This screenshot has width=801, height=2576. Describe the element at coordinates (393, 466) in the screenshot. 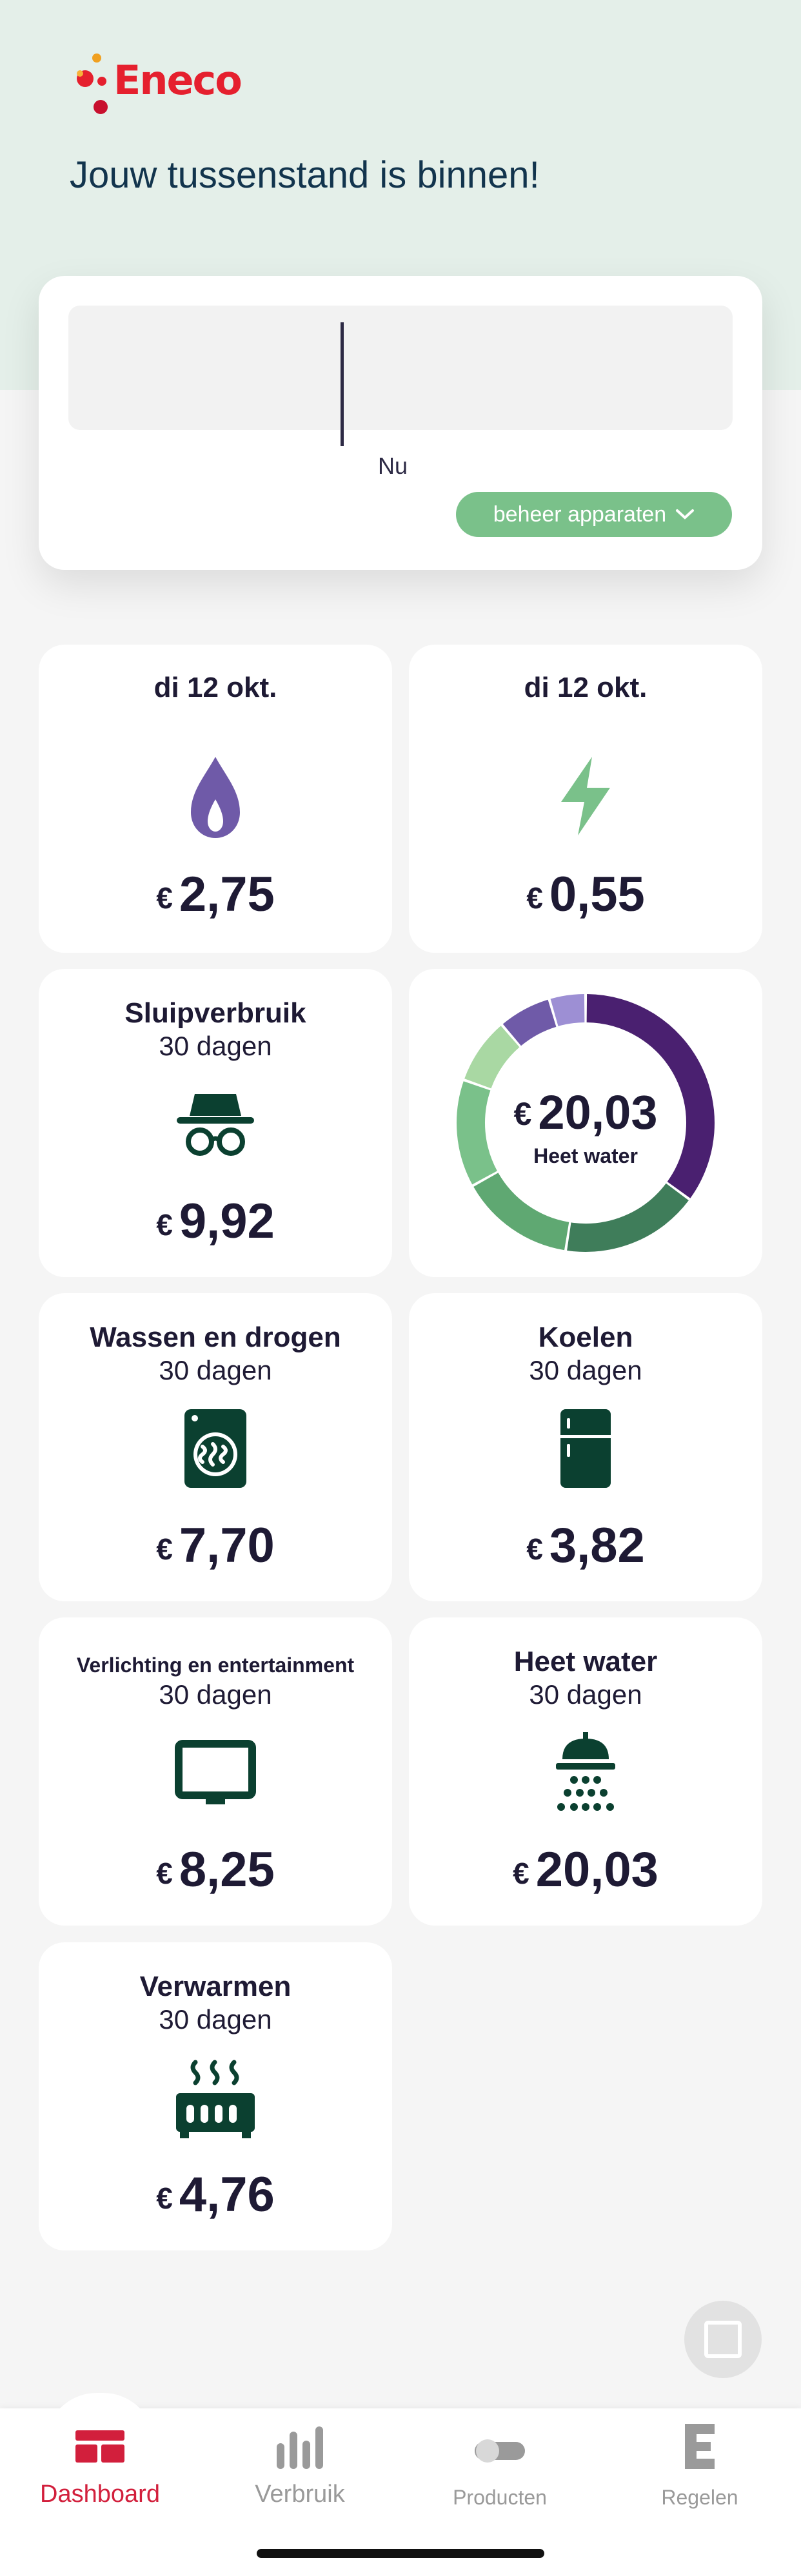

I see `now-label: Nu` at that location.